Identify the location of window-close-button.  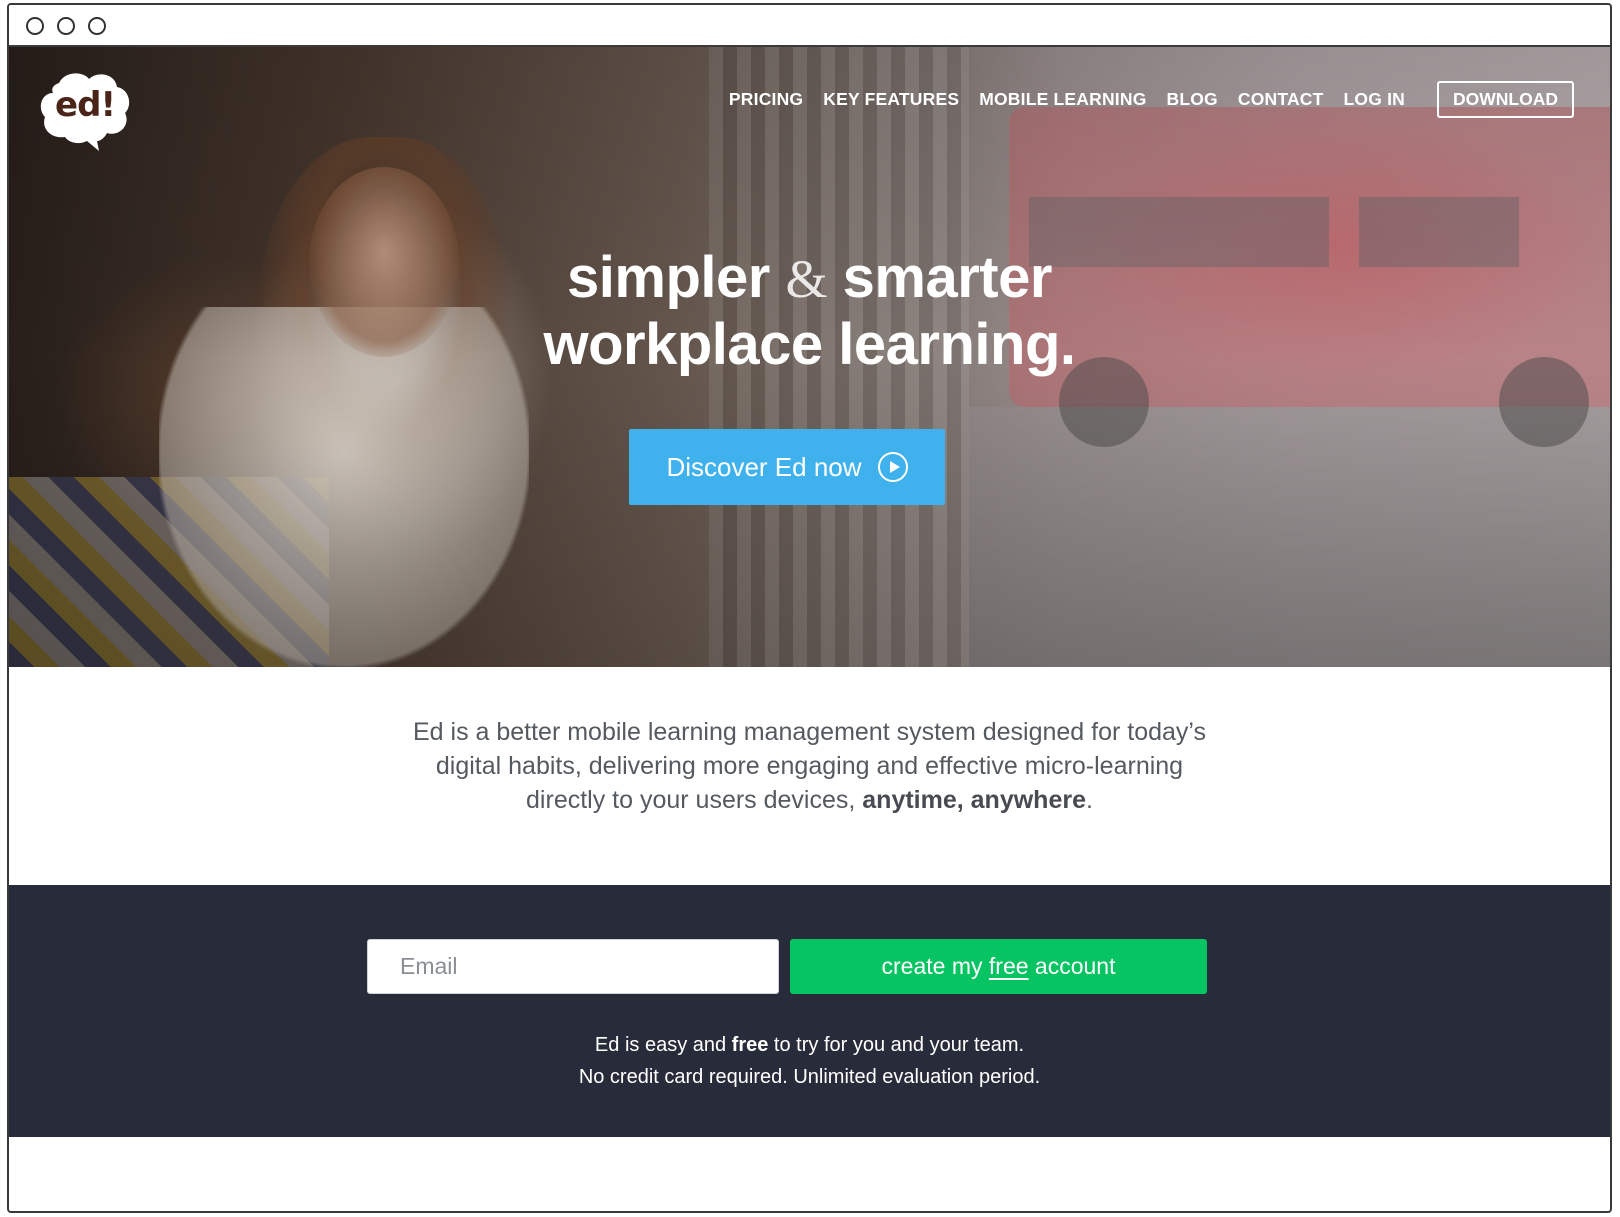
(35, 26).